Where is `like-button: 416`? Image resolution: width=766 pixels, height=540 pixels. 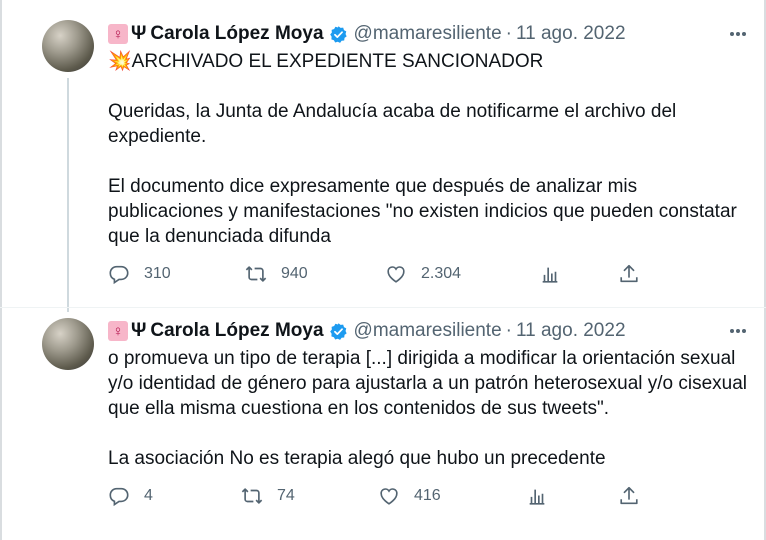 like-button: 416 is located at coordinates (409, 496).